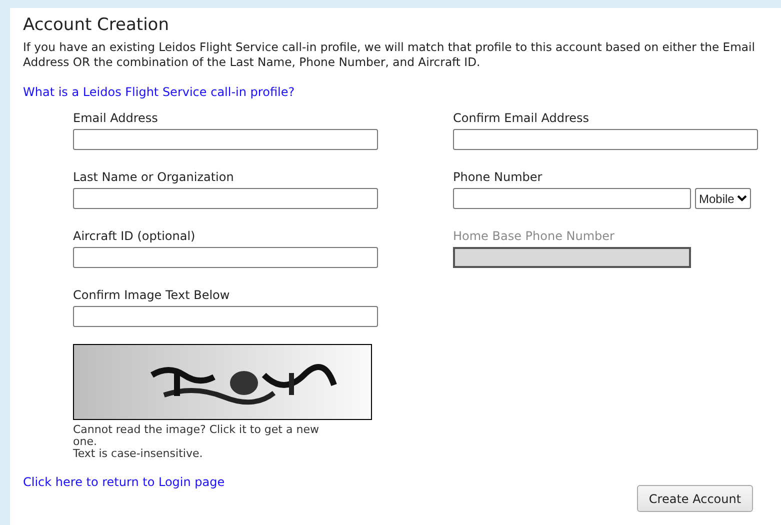  Describe the element at coordinates (151, 295) in the screenshot. I see `field-label: Confirm Image Text Below` at that location.